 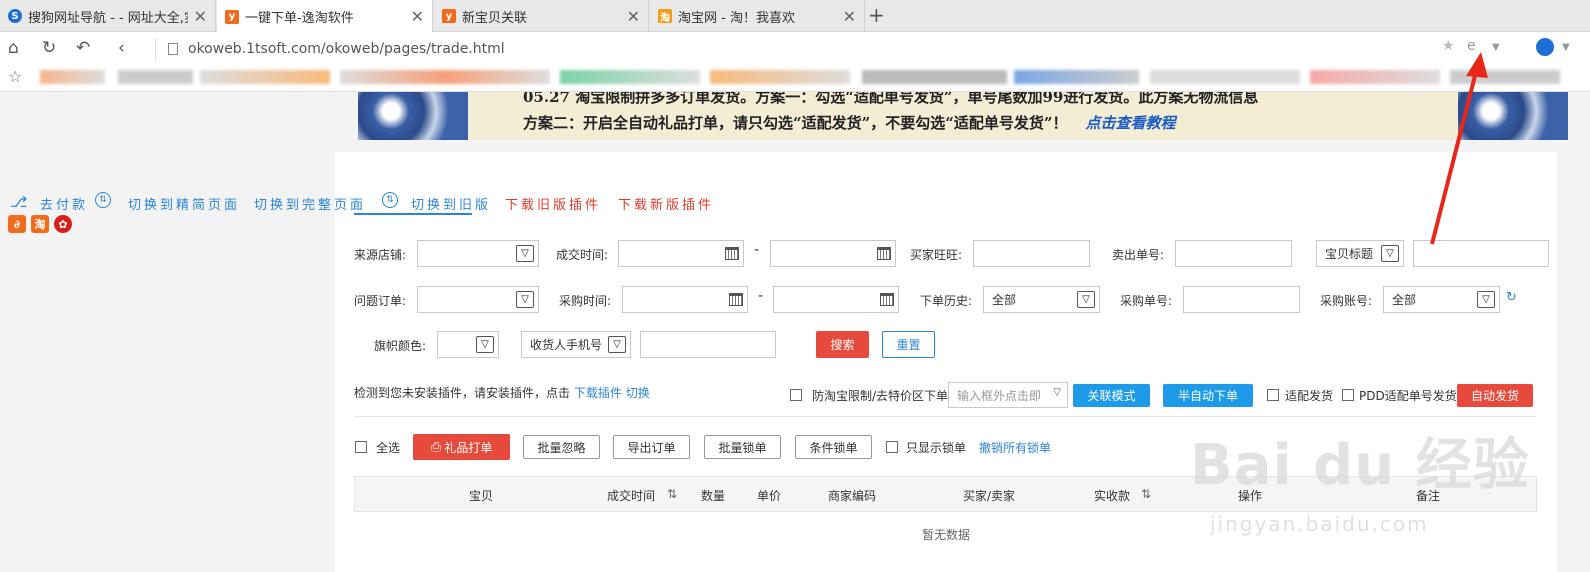 I want to click on purchase-time-start-input, so click(x=685, y=299).